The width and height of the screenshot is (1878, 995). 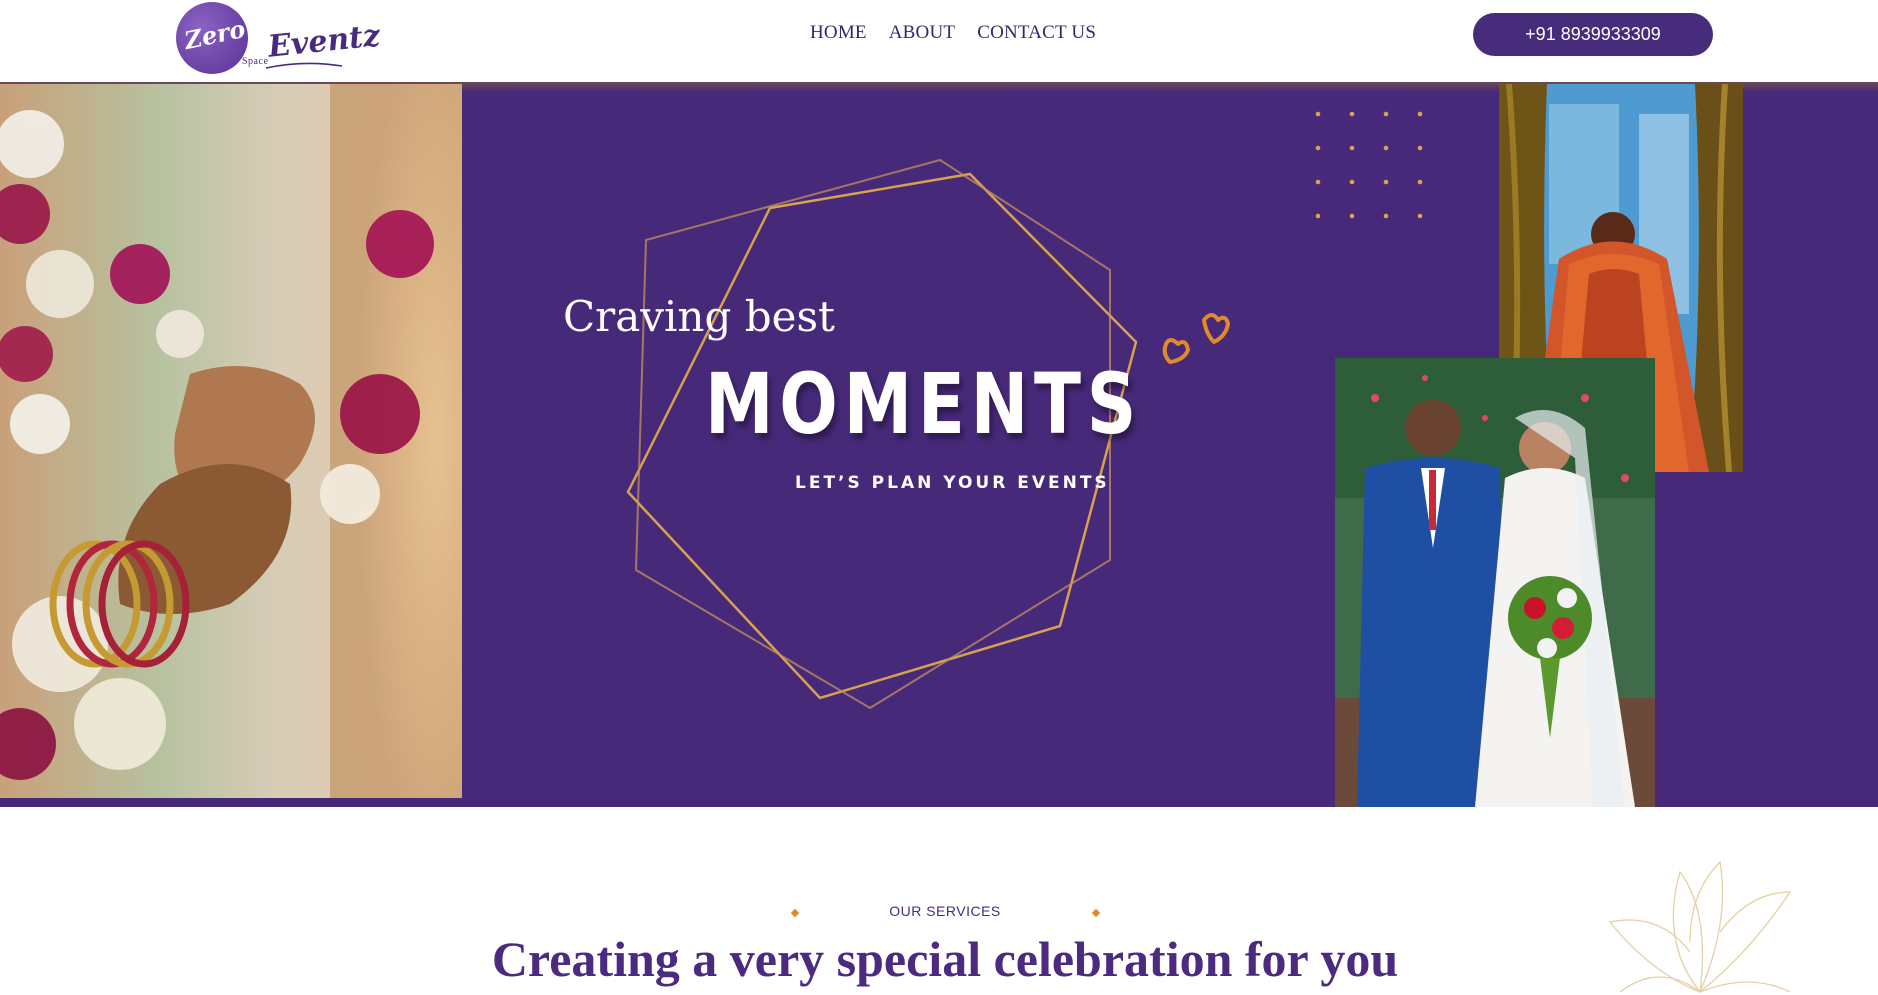 I want to click on logo-swoosh-icon, so click(x=304, y=65).